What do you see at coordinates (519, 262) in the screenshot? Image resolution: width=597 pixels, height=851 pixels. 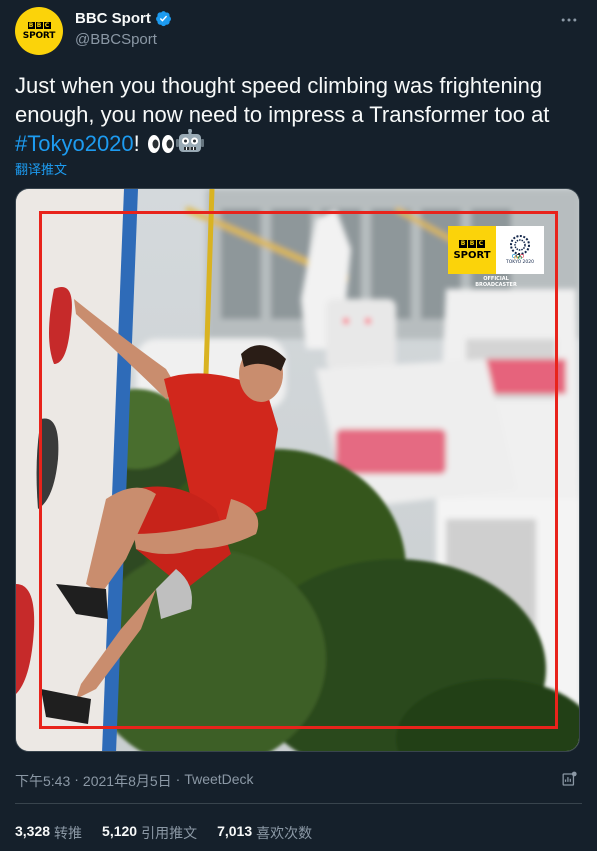 I see `tokyo-2020-label: TOKYO 2020` at bounding box center [519, 262].